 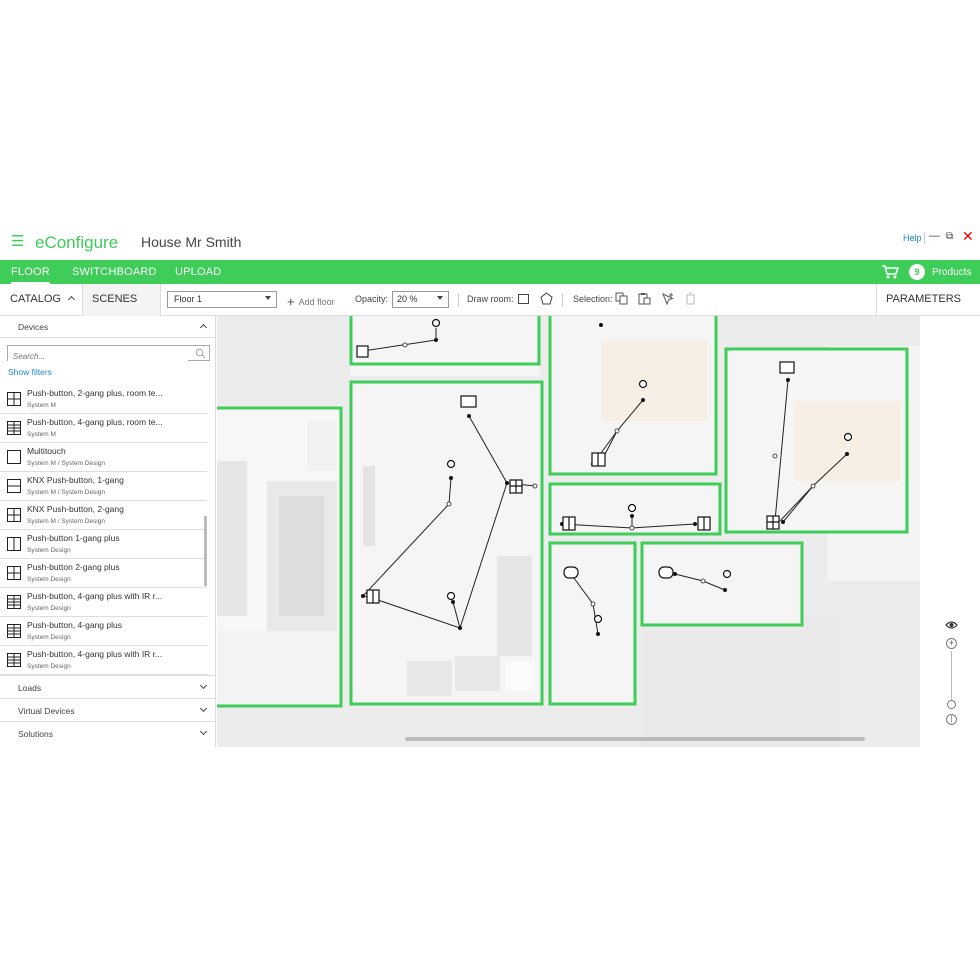 I want to click on visibility-eye-icon, so click(x=951, y=625).